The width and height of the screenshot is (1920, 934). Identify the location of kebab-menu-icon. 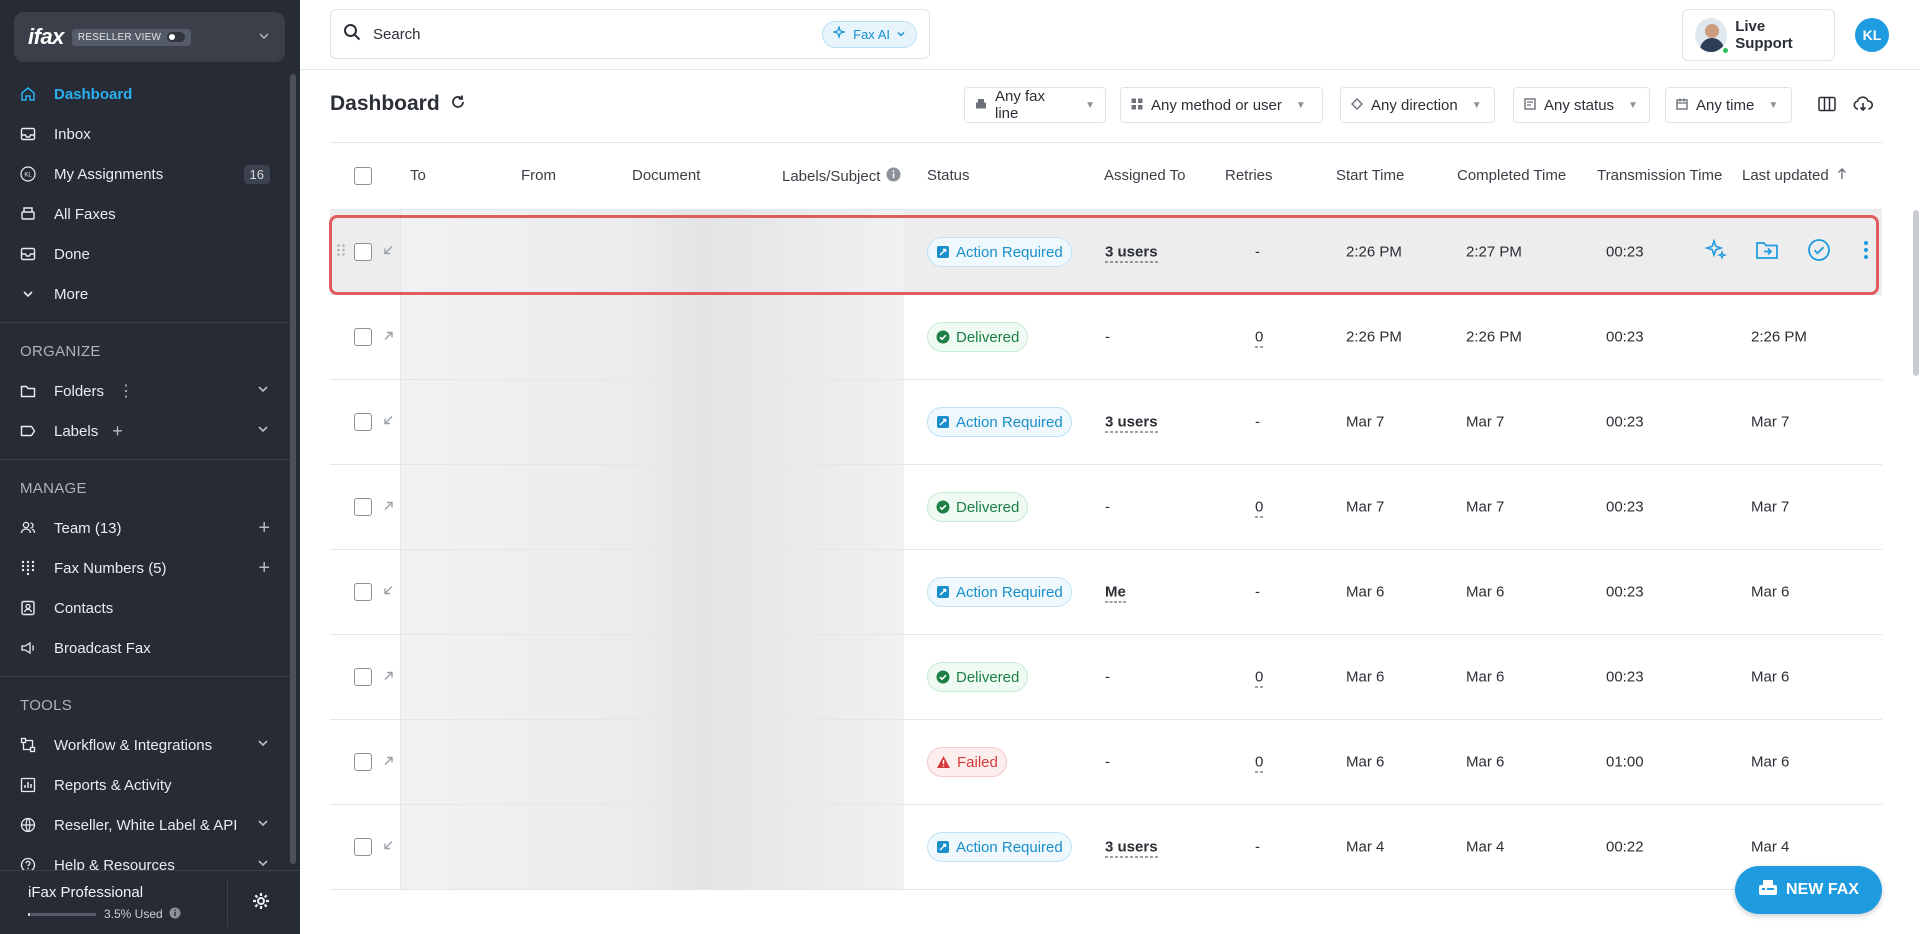
(1866, 252).